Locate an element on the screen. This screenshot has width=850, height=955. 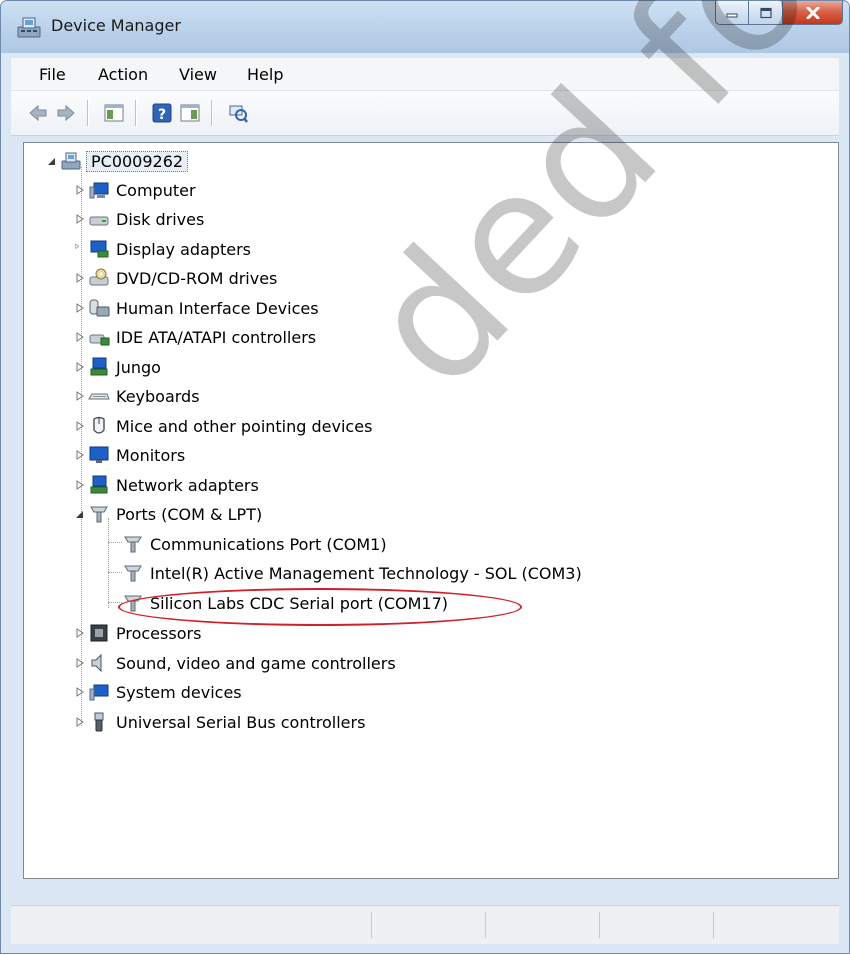
system-devices-icon is located at coordinates (99, 692).